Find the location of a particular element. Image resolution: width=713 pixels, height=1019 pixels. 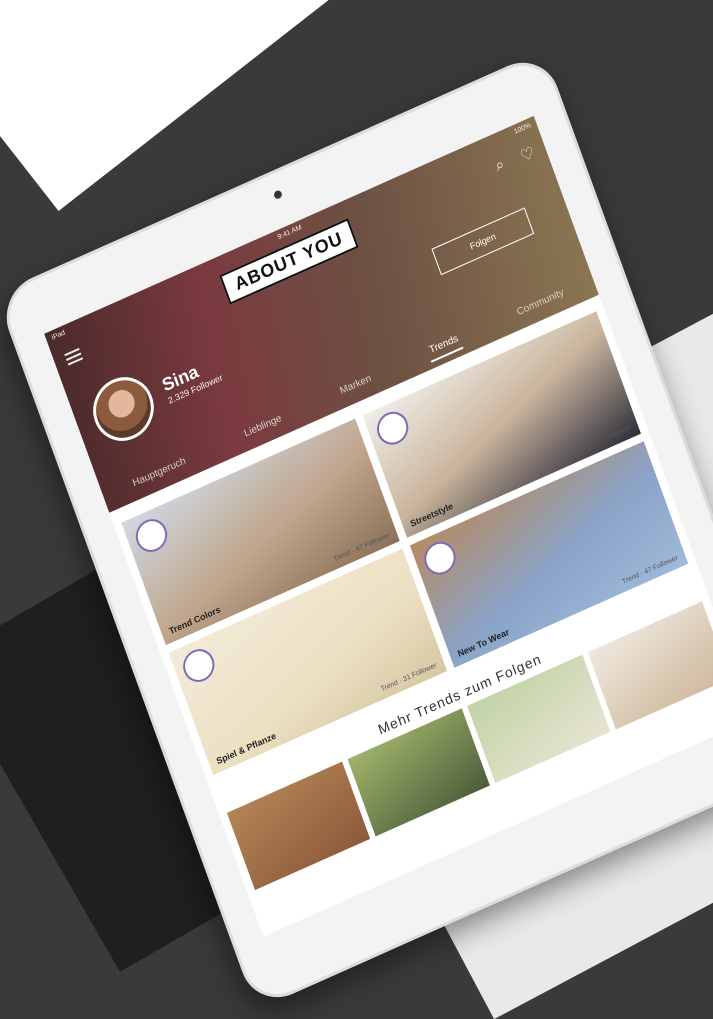

search-icon: ⌕ is located at coordinates (500, 166).